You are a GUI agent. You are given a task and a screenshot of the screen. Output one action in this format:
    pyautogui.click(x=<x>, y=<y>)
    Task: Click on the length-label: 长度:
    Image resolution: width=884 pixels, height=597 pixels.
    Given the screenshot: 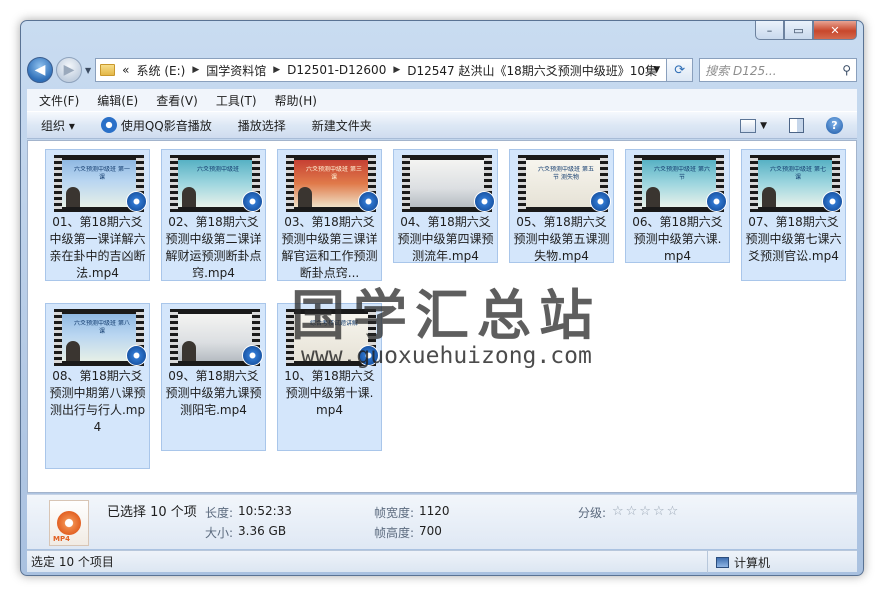 What is the action you would take?
    pyautogui.click(x=219, y=513)
    